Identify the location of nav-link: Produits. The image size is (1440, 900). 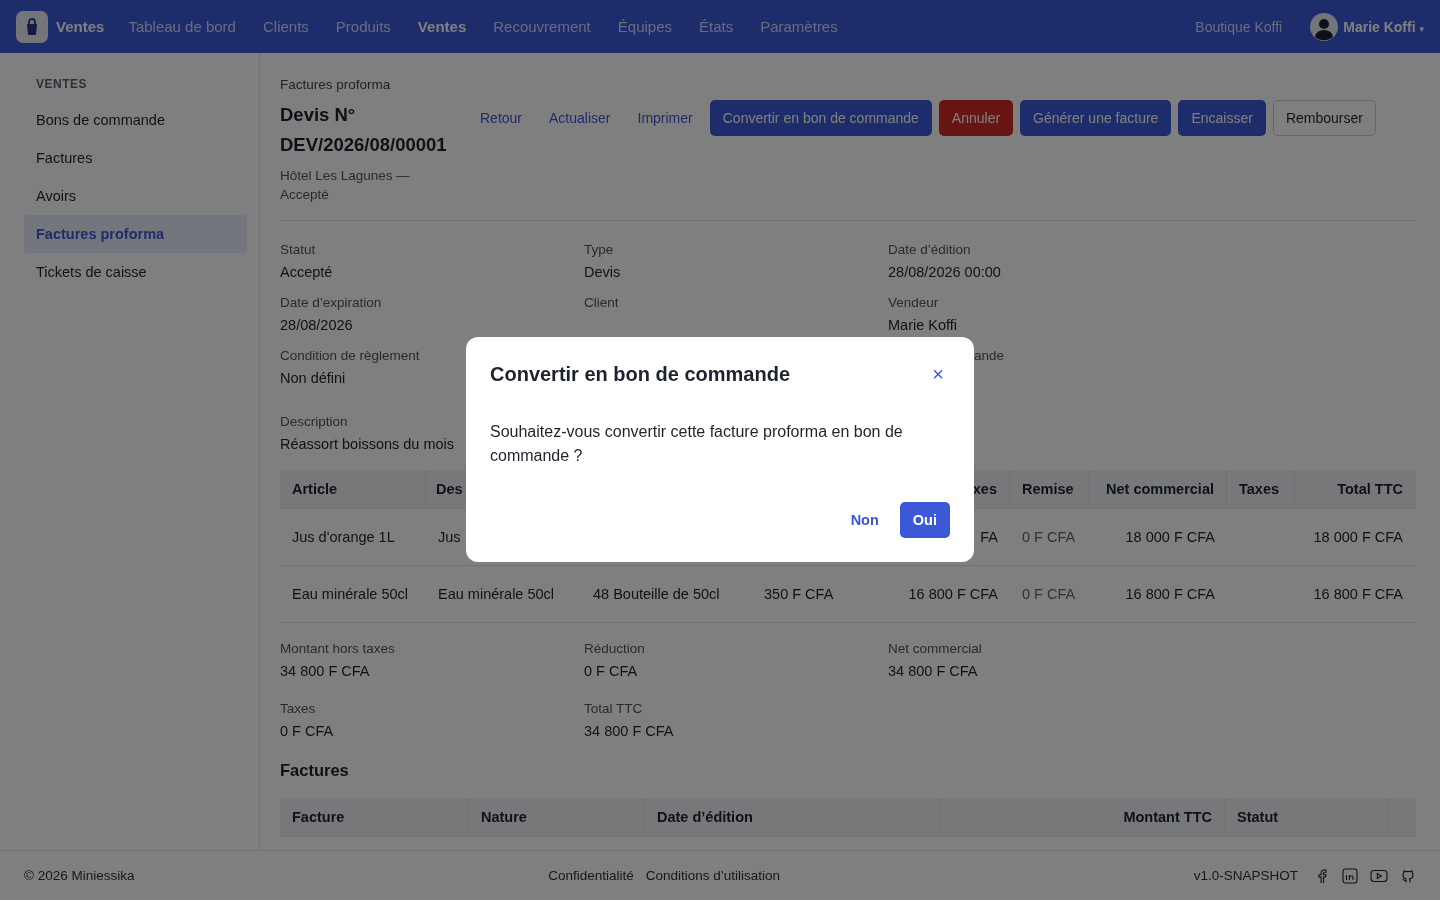
(363, 26).